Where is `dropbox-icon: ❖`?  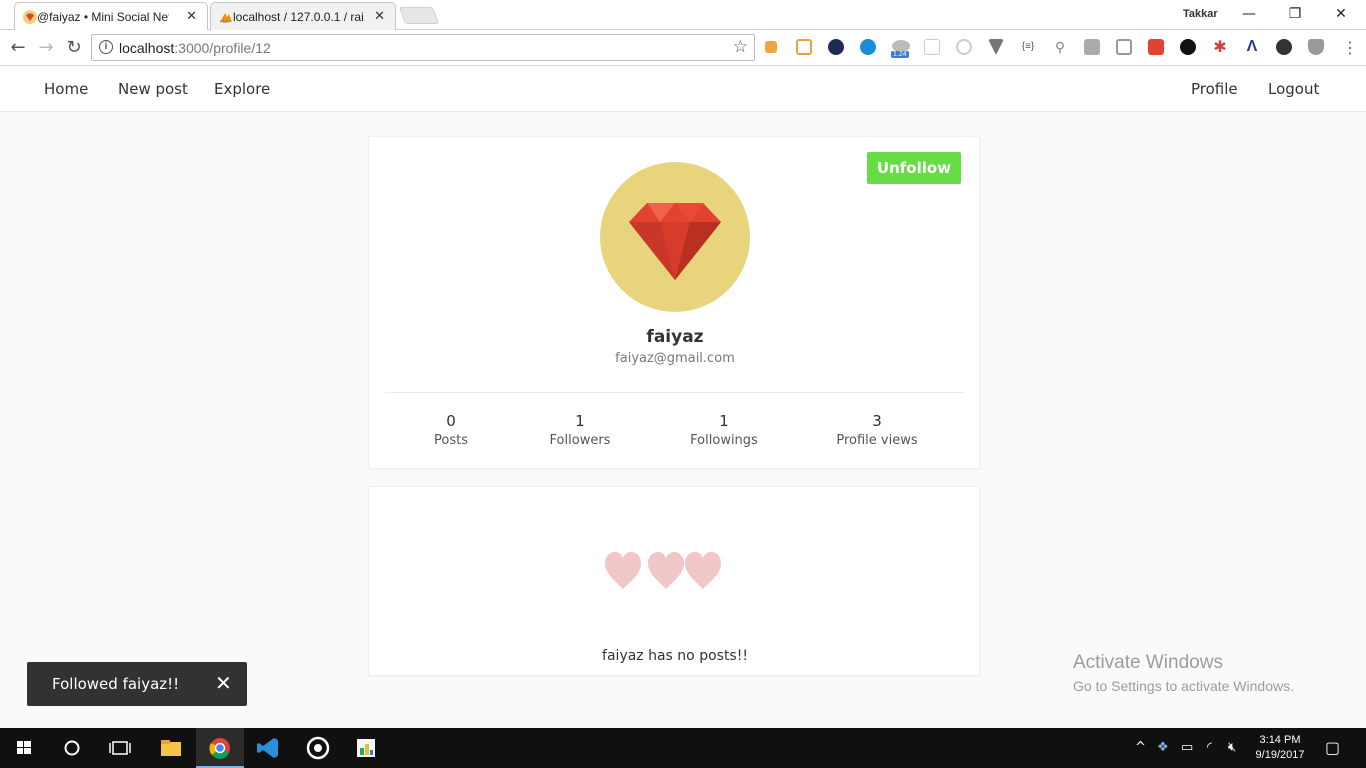 dropbox-icon: ❖ is located at coordinates (1163, 747).